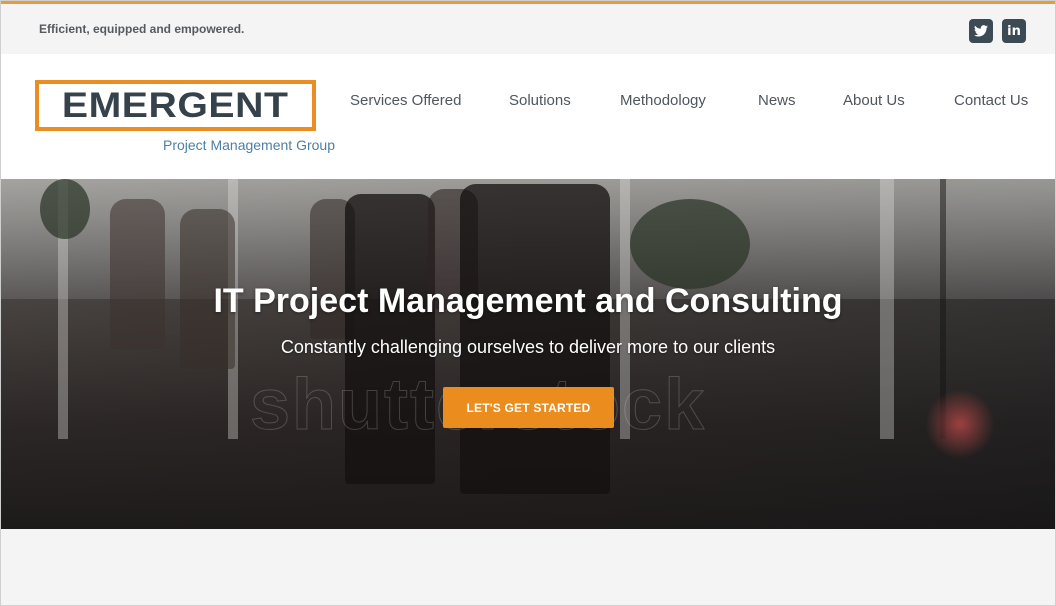 The image size is (1056, 606). What do you see at coordinates (528, 567) in the screenshot?
I see `content-area` at bounding box center [528, 567].